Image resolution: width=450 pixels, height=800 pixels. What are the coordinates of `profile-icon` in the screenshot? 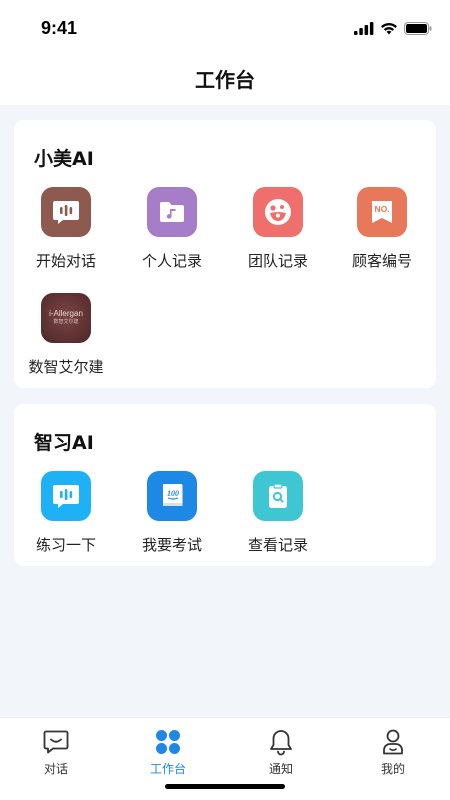 It's located at (393, 742).